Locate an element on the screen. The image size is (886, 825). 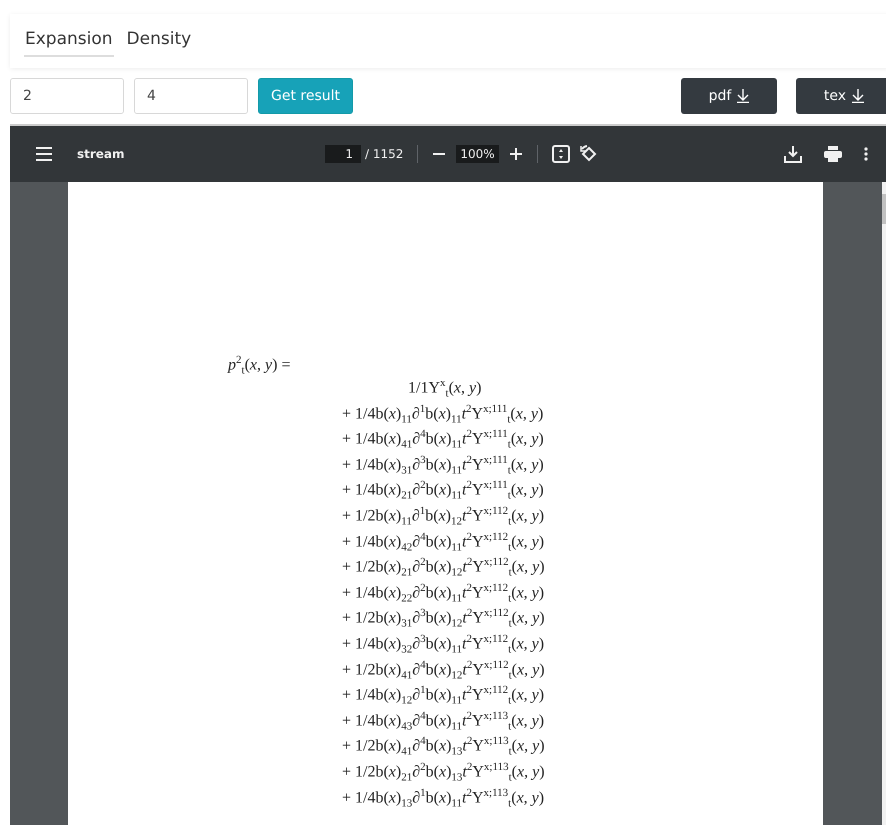
tab: Density is located at coordinates (159, 41).